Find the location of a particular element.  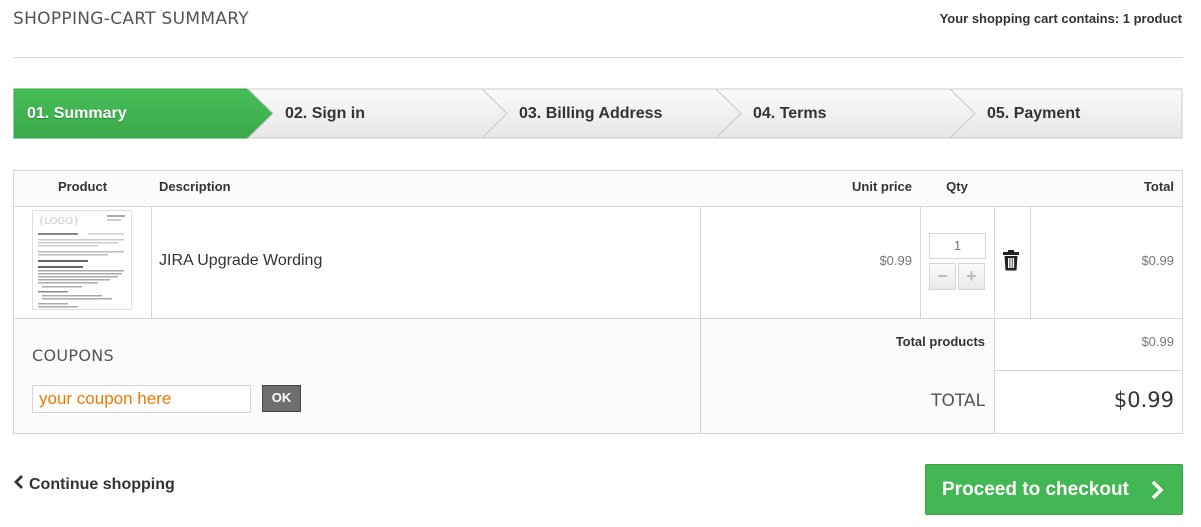

step-label: 02. Sign in is located at coordinates (325, 113).